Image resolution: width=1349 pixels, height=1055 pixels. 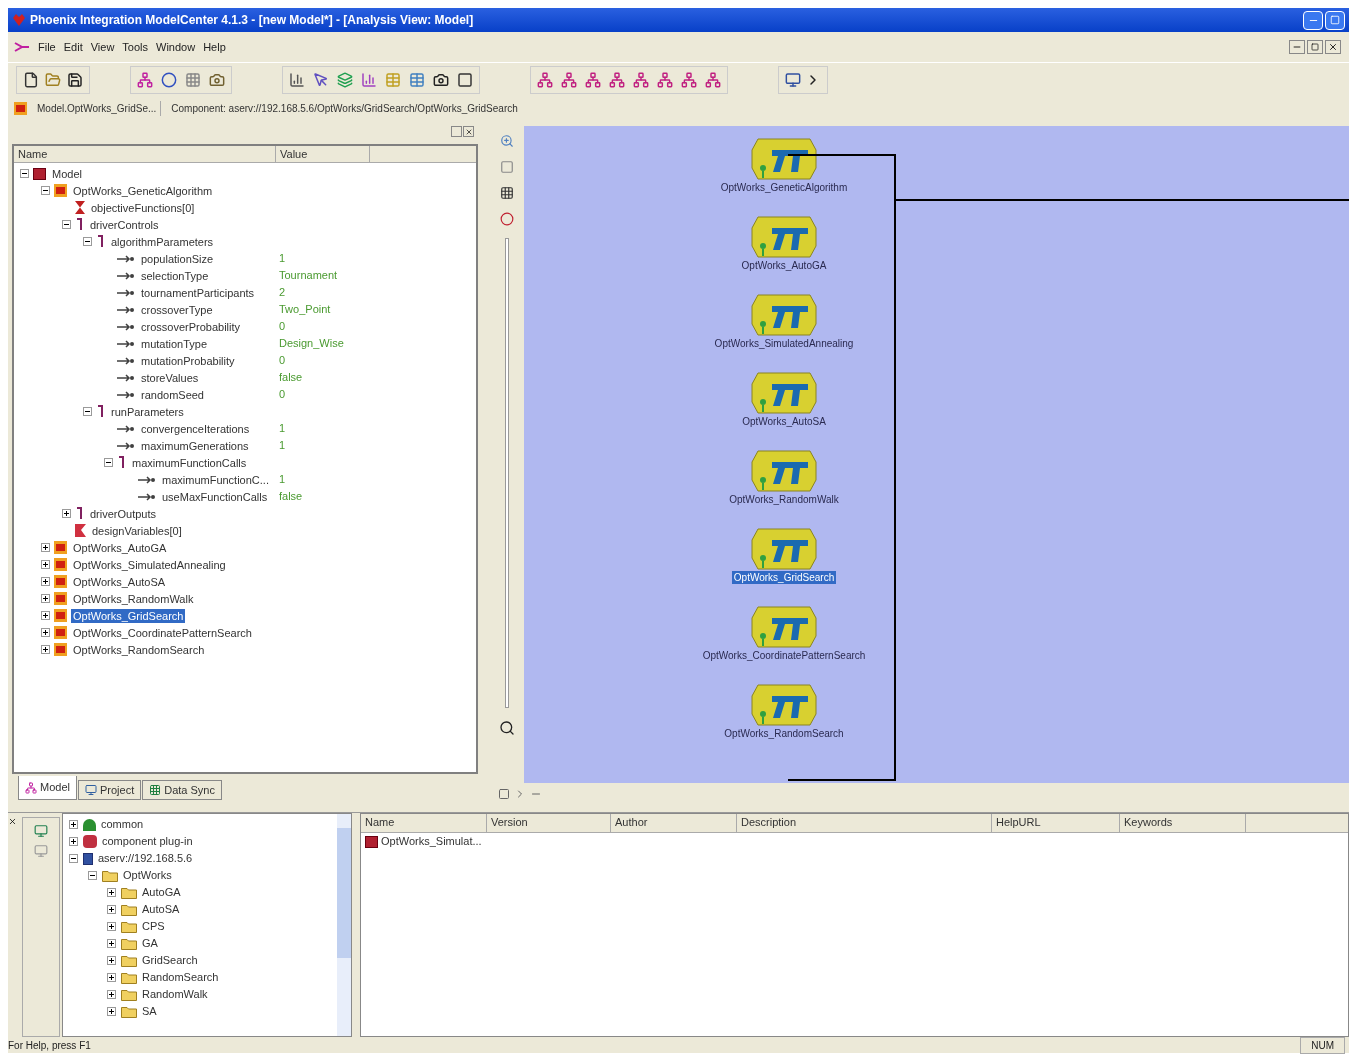 What do you see at coordinates (123, 513) in the screenshot?
I see `tree-item: driverOutputs` at bounding box center [123, 513].